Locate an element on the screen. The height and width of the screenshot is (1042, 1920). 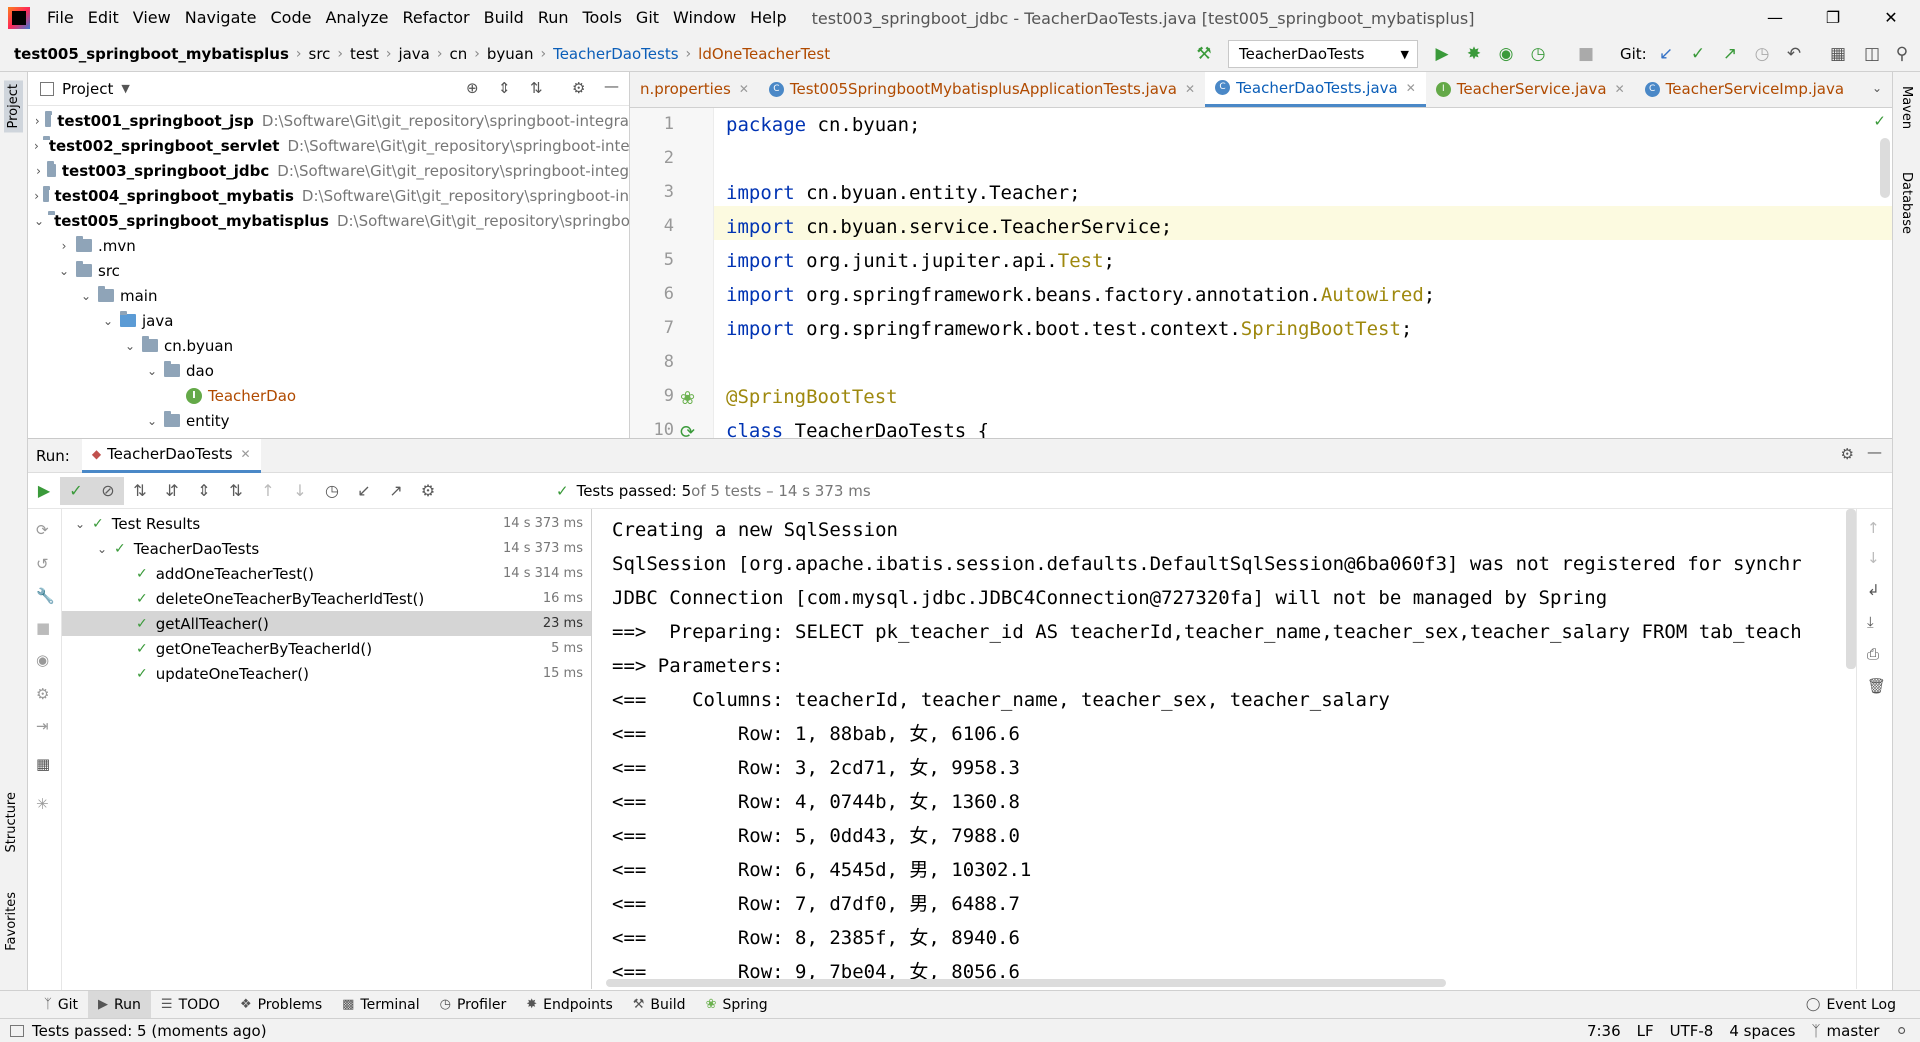
breadcrumb-method: ldOneTeacherTest is located at coordinates (764, 54).